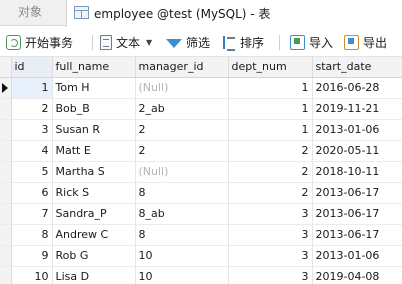  I want to click on table-row: 9 Rob G 10 3 2013-01-06, so click(201, 256).